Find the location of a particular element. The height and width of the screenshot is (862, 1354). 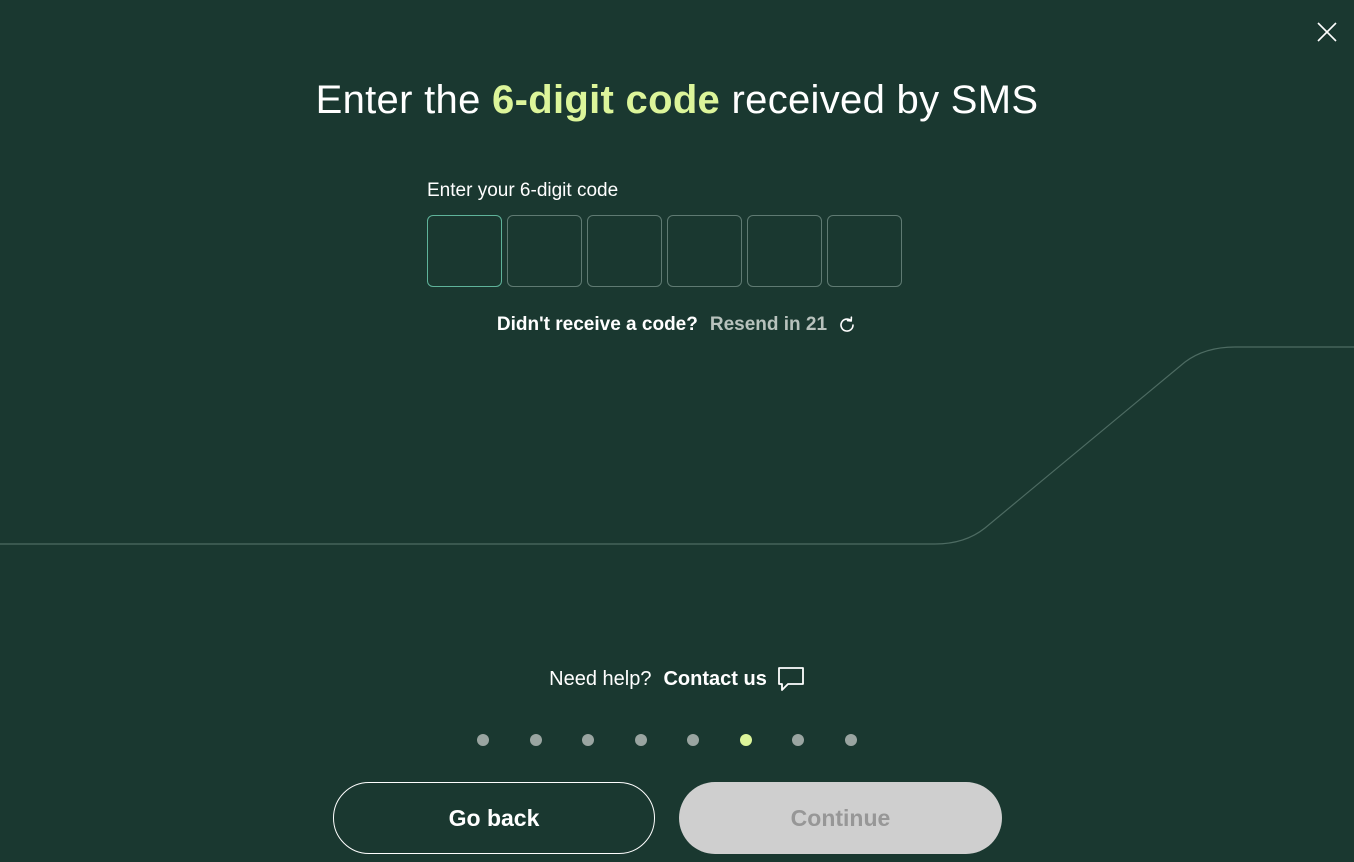

contact-us-link: Contact us is located at coordinates (733, 679).